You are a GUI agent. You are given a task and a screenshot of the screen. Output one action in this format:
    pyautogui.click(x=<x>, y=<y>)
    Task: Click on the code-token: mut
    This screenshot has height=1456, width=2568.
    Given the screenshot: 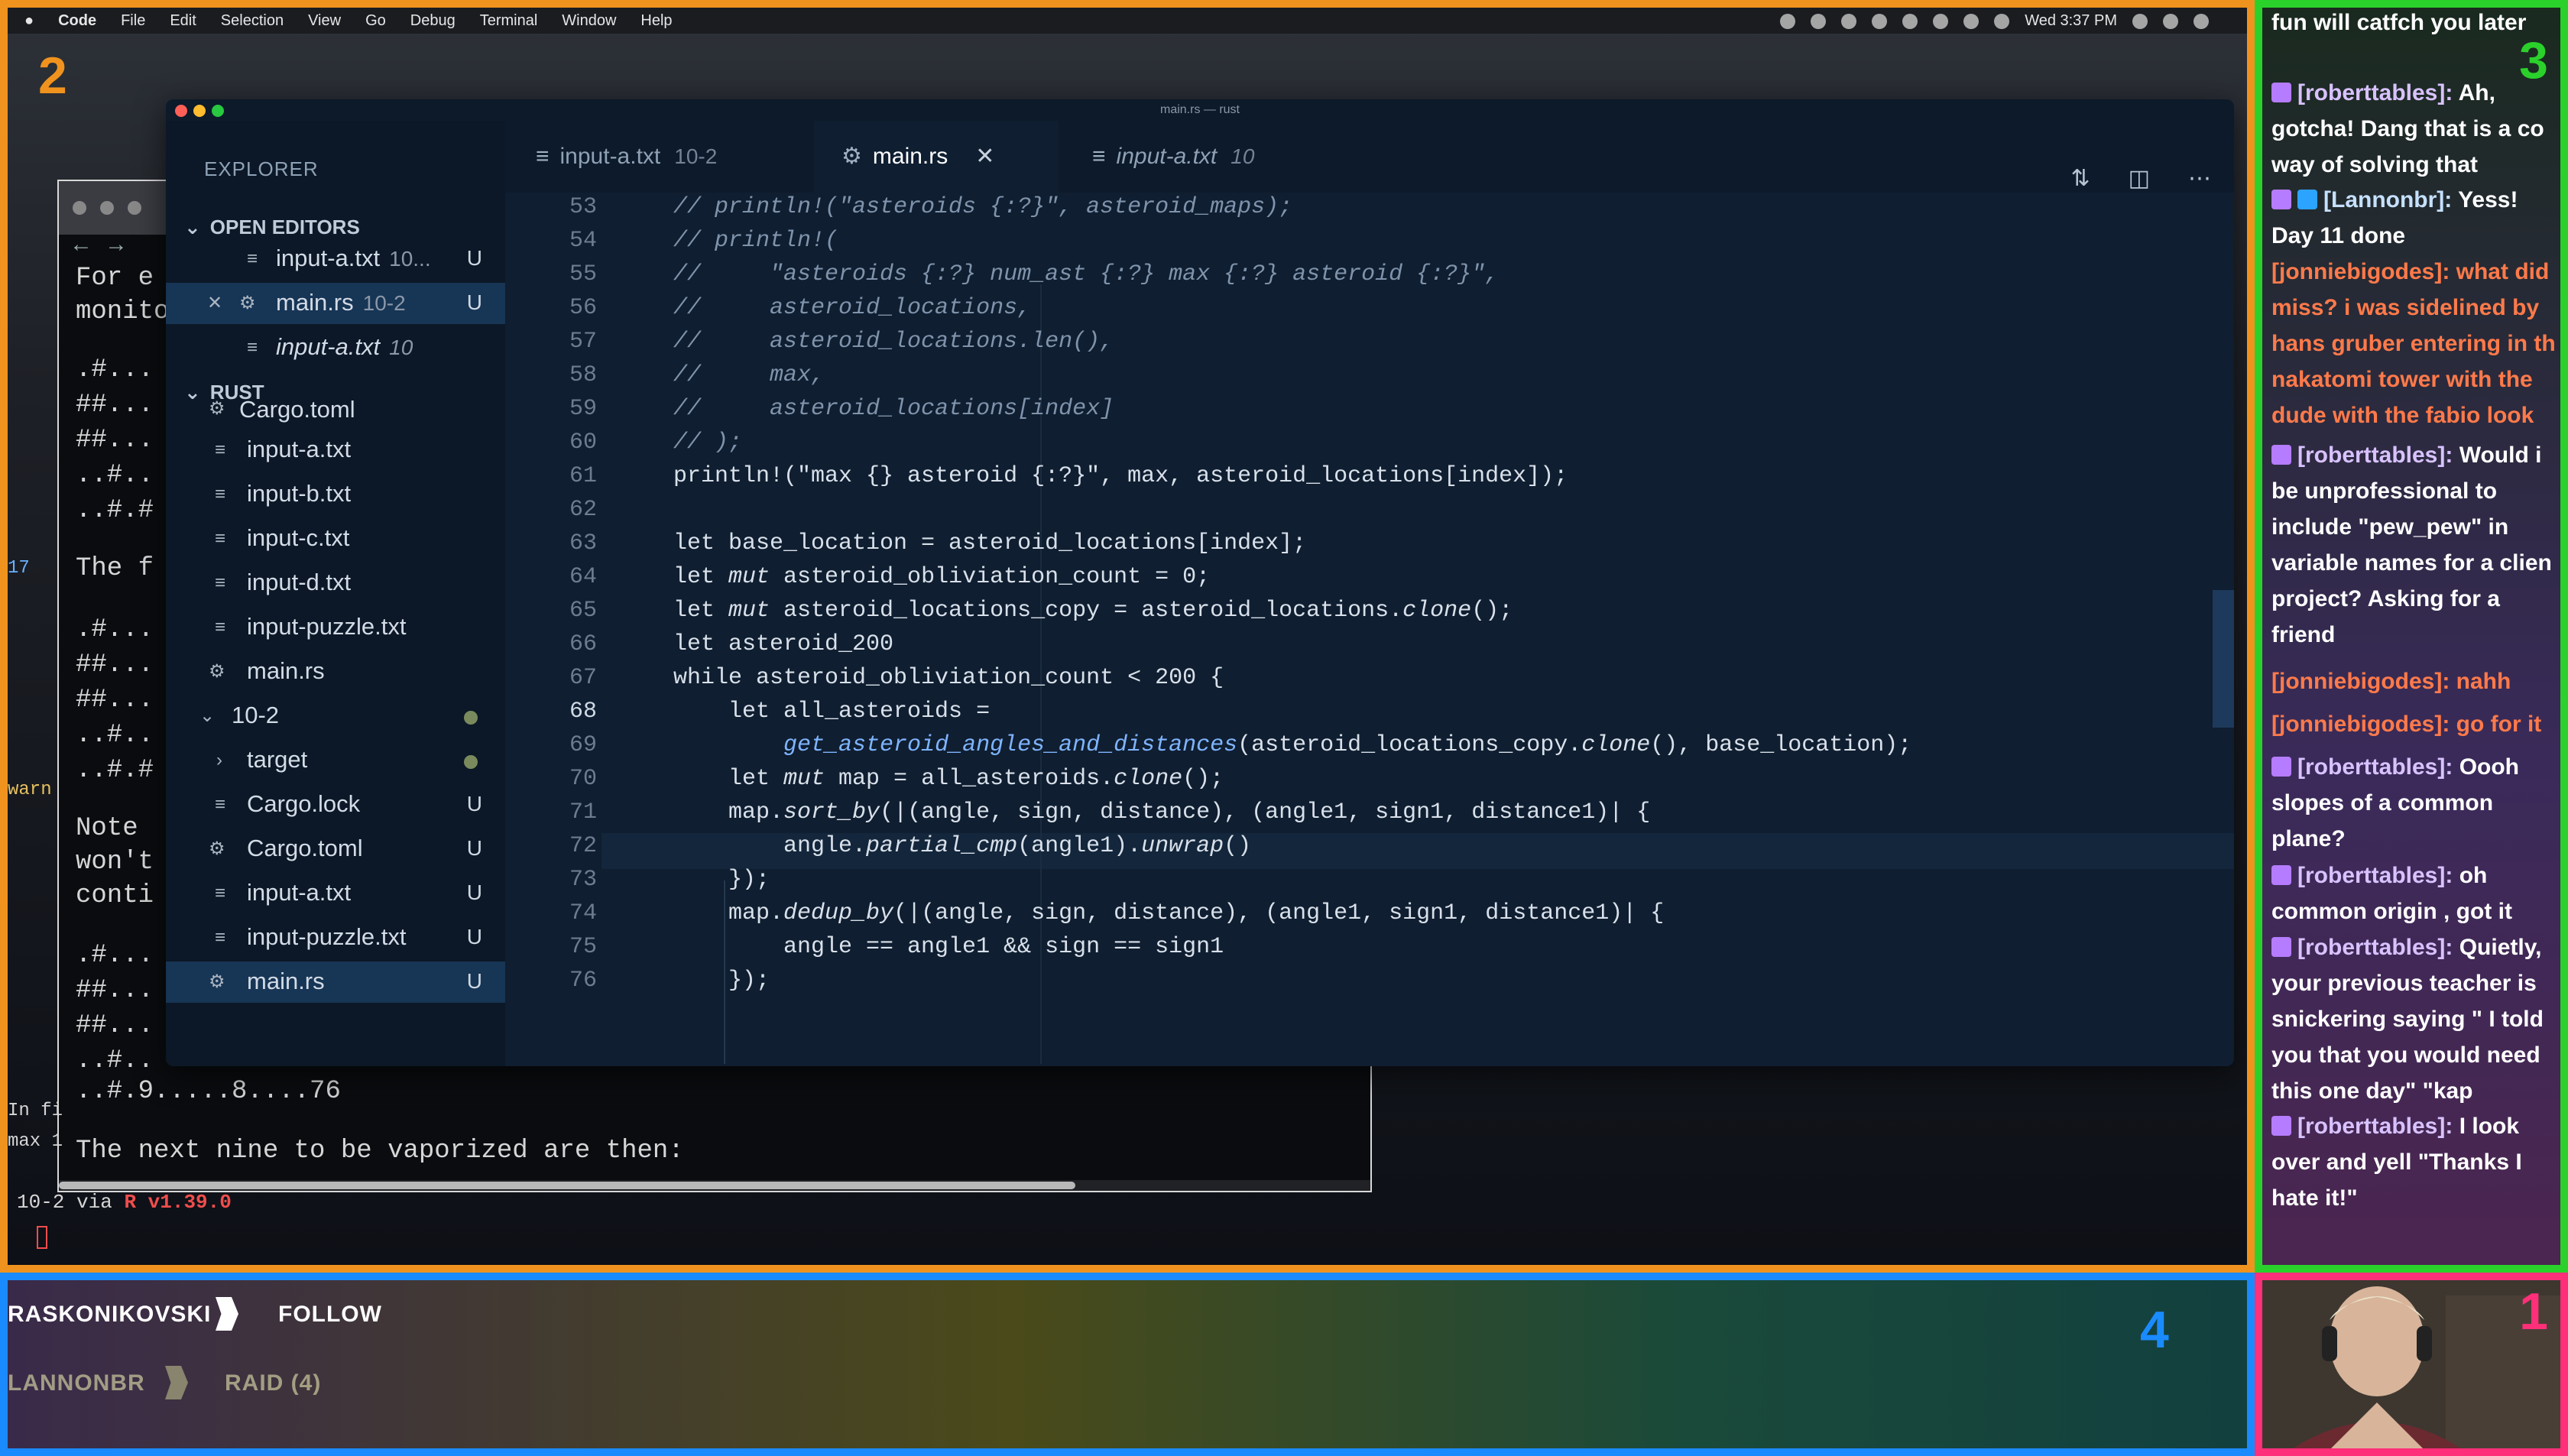 What is the action you would take?
    pyautogui.click(x=804, y=779)
    